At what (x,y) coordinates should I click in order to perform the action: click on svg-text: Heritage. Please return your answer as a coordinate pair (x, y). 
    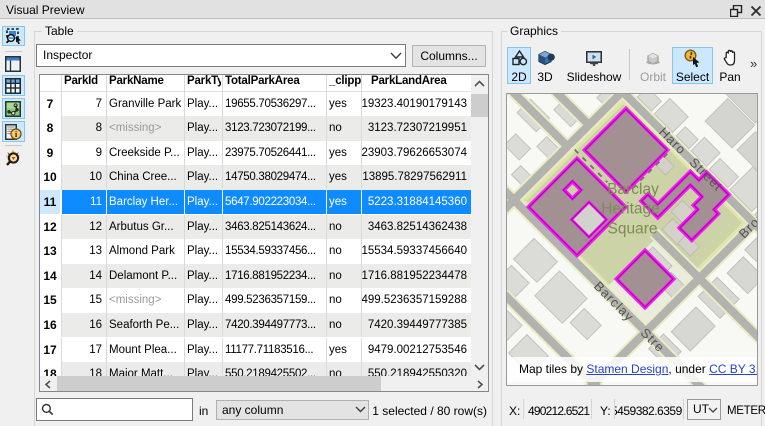
    Looking at the image, I should click on (630, 209).